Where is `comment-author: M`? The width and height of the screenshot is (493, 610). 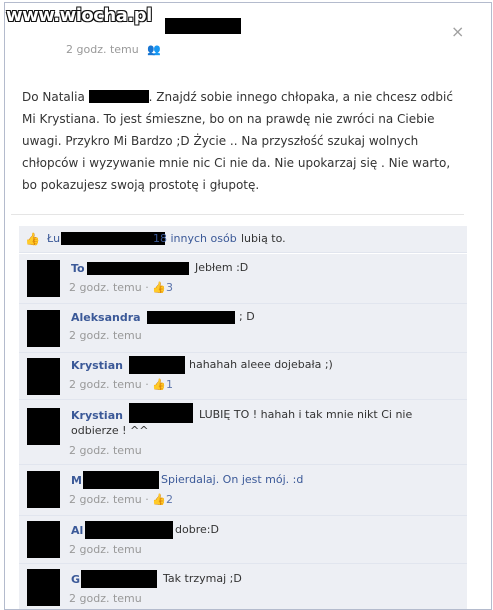
comment-author: M is located at coordinates (76, 480).